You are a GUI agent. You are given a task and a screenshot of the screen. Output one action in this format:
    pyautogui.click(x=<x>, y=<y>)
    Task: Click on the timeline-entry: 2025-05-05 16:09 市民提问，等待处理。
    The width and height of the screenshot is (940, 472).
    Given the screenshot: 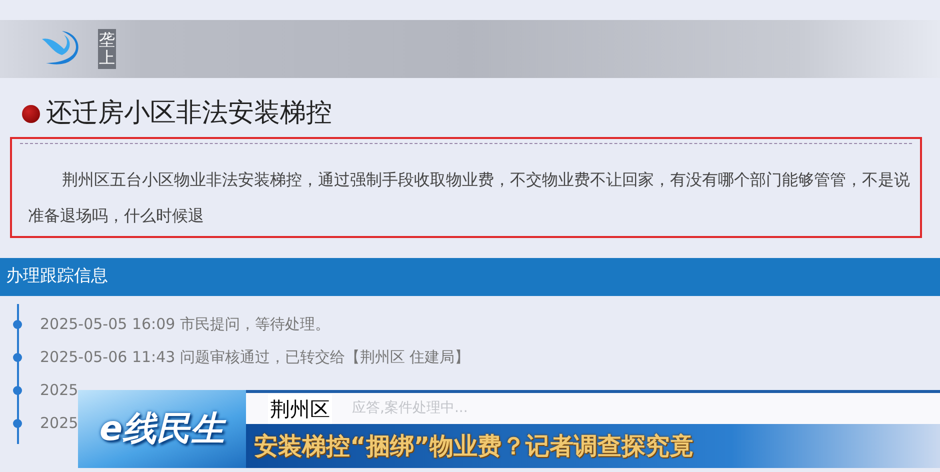 What is the action you would take?
    pyautogui.click(x=185, y=325)
    